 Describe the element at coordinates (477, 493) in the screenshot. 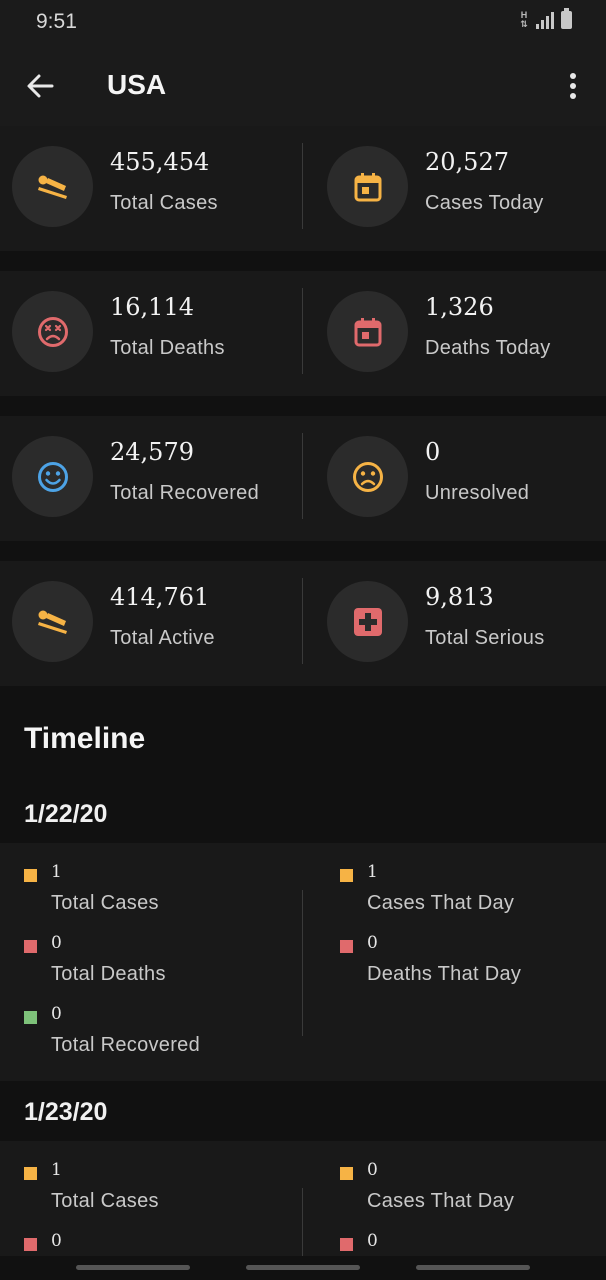

I see `stat-label: Unresolved` at that location.